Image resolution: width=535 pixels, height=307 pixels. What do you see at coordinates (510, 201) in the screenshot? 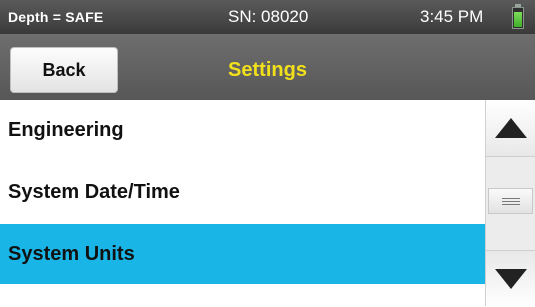
I see `scroll-thumb` at bounding box center [510, 201].